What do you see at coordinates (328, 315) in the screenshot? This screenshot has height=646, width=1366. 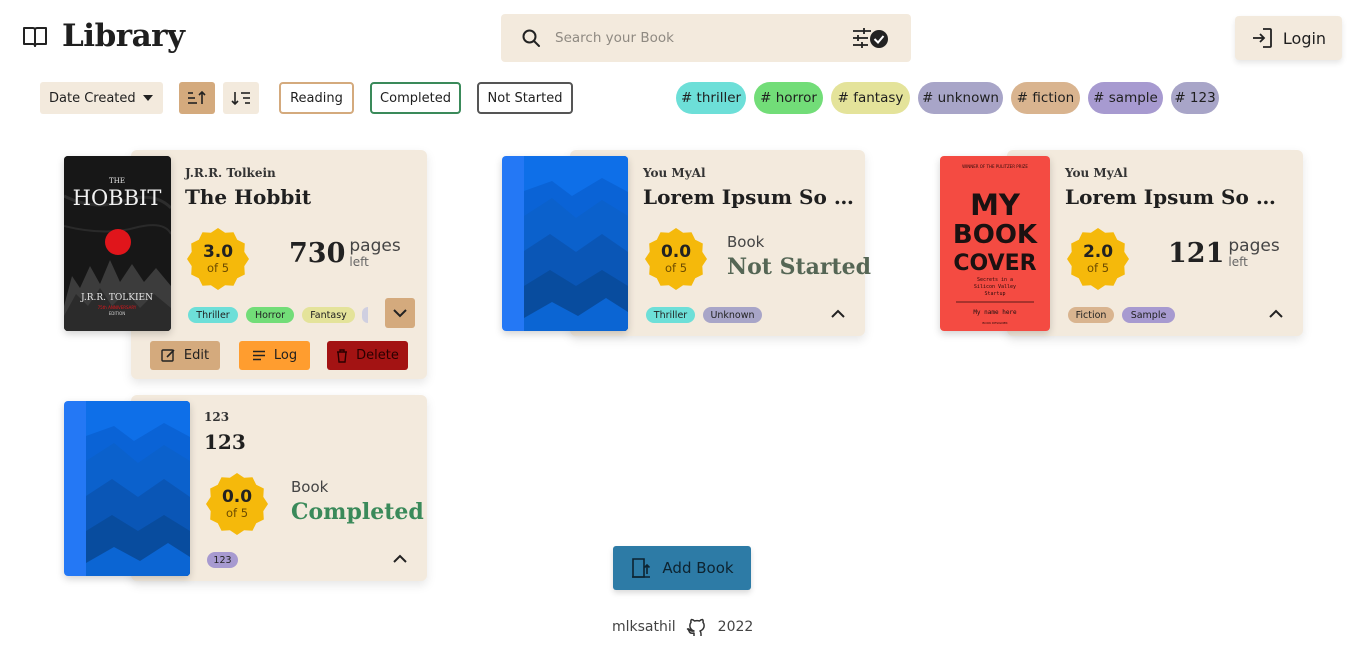 I see `book-tag-chip: Fantasy` at bounding box center [328, 315].